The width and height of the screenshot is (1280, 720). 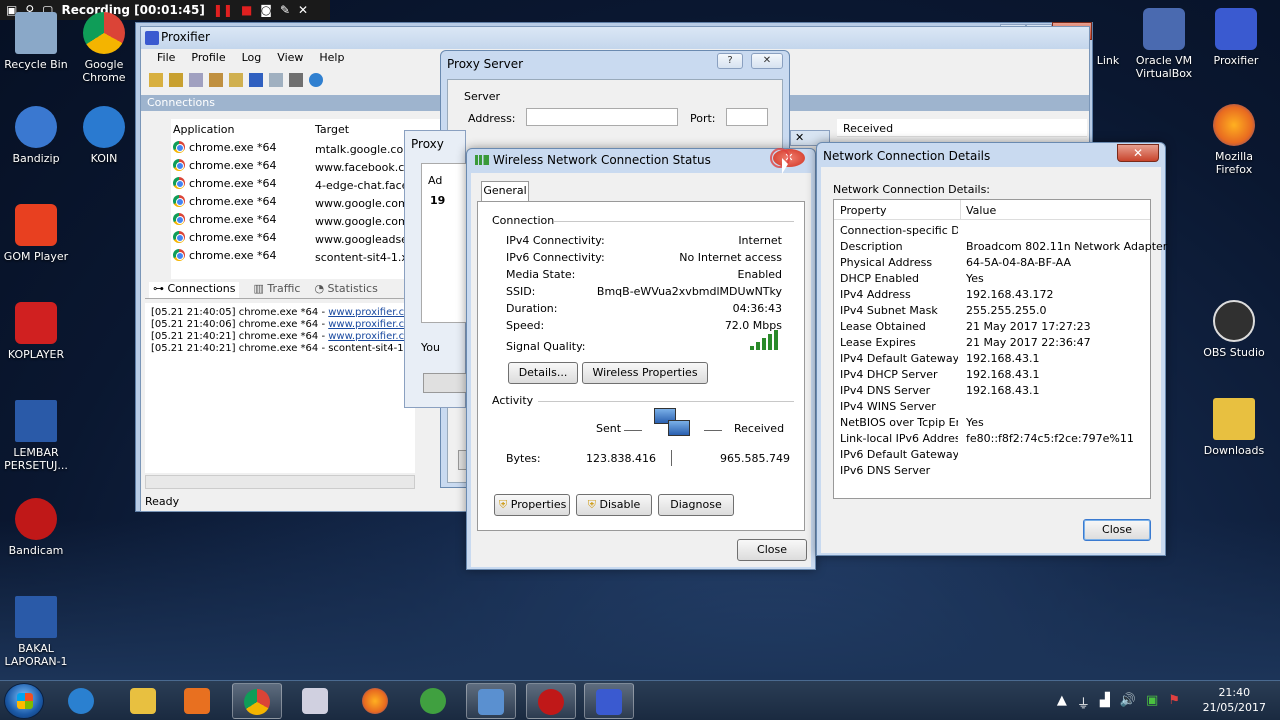 I want to click on detail-property: Link-local IPv6 Address, so click(x=899, y=438).